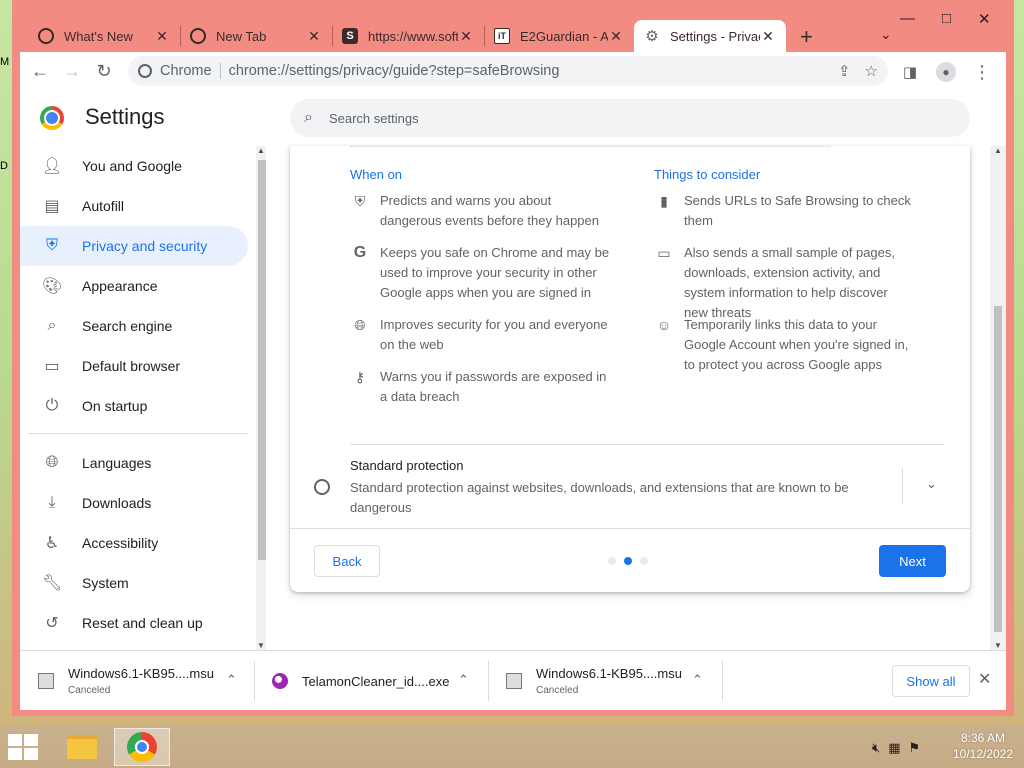  What do you see at coordinates (871, 71) in the screenshot?
I see `bookmark-star-icon: ☆` at bounding box center [871, 71].